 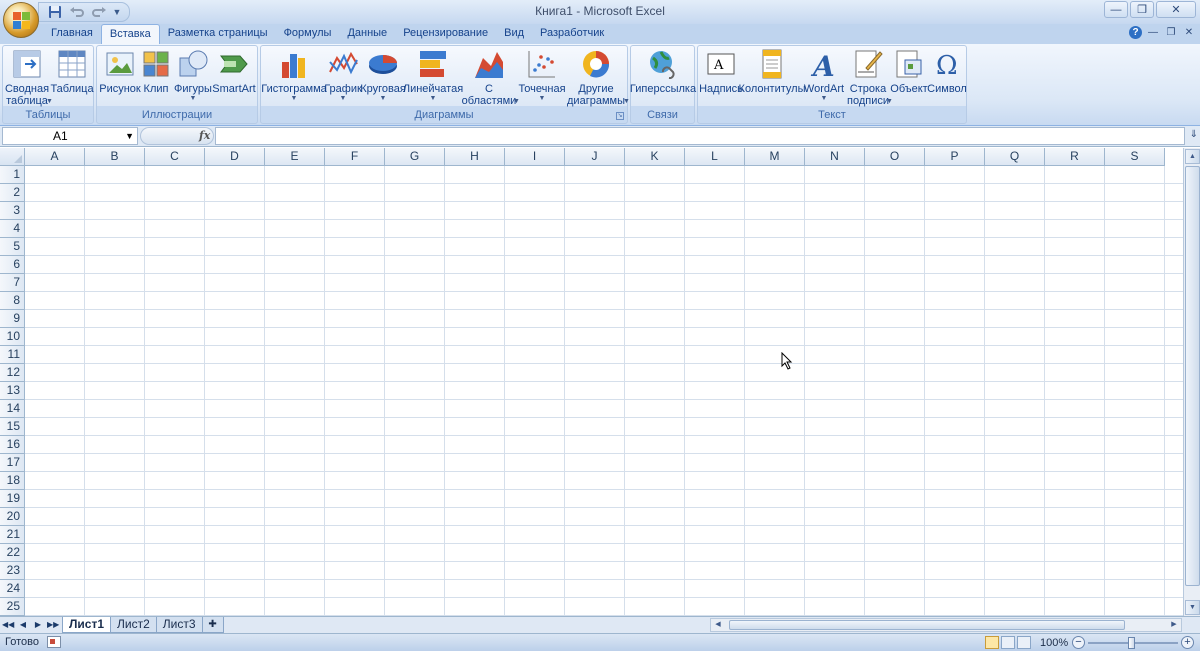 I want to click on column-header: C, so click(x=175, y=157).